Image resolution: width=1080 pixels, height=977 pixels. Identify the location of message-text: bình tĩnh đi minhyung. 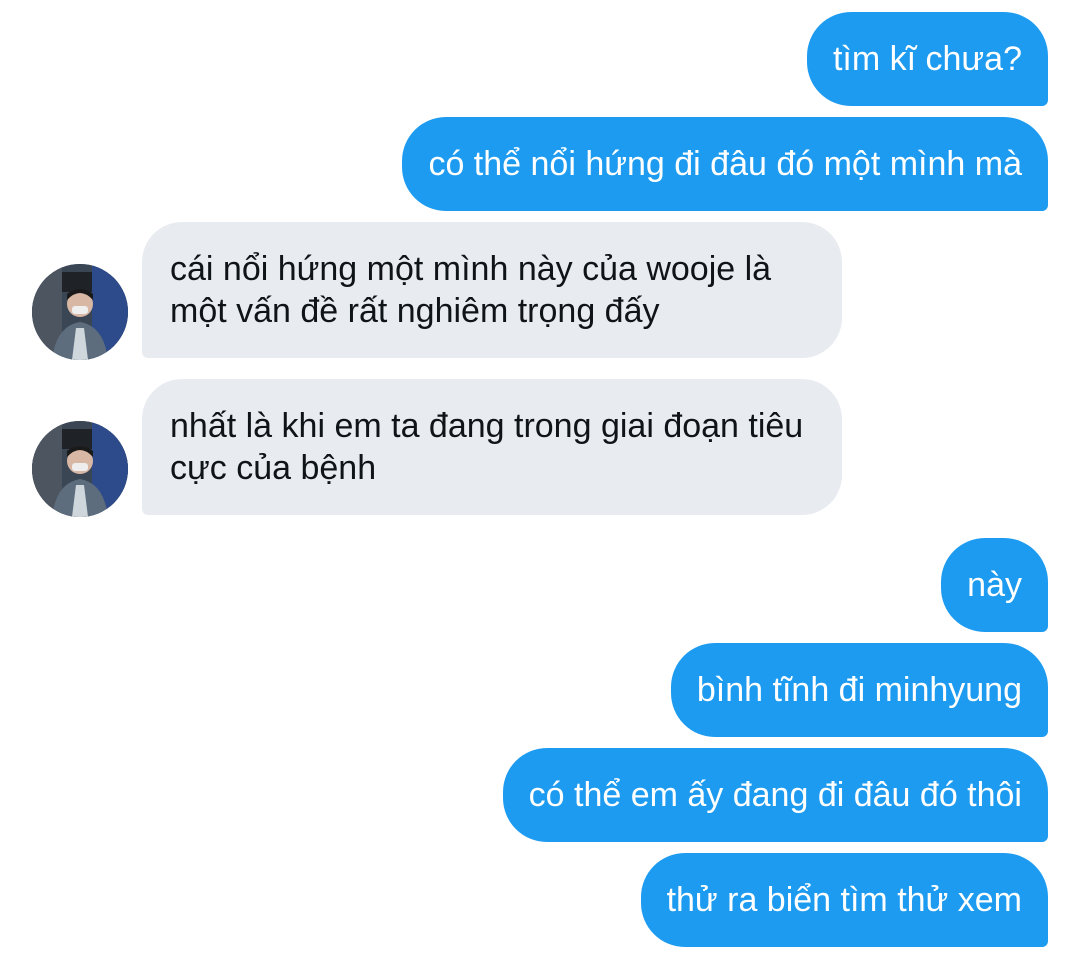
(859, 690).